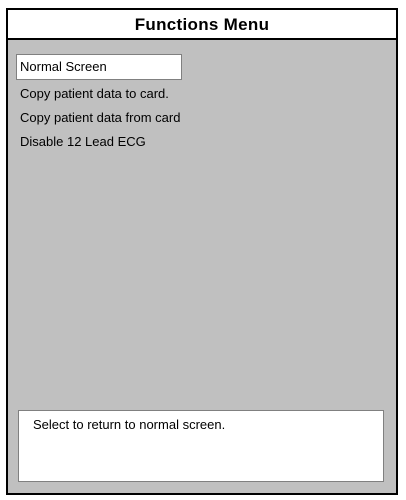 The image size is (406, 500). What do you see at coordinates (202, 142) in the screenshot?
I see `menu-item-disable-12-lead-ecg: Disable 12 Lead ECG` at bounding box center [202, 142].